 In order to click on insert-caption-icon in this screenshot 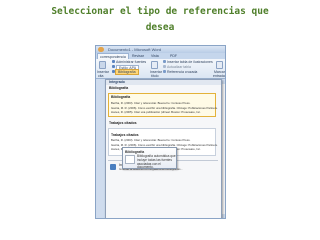, I will do `click(154, 65)`.